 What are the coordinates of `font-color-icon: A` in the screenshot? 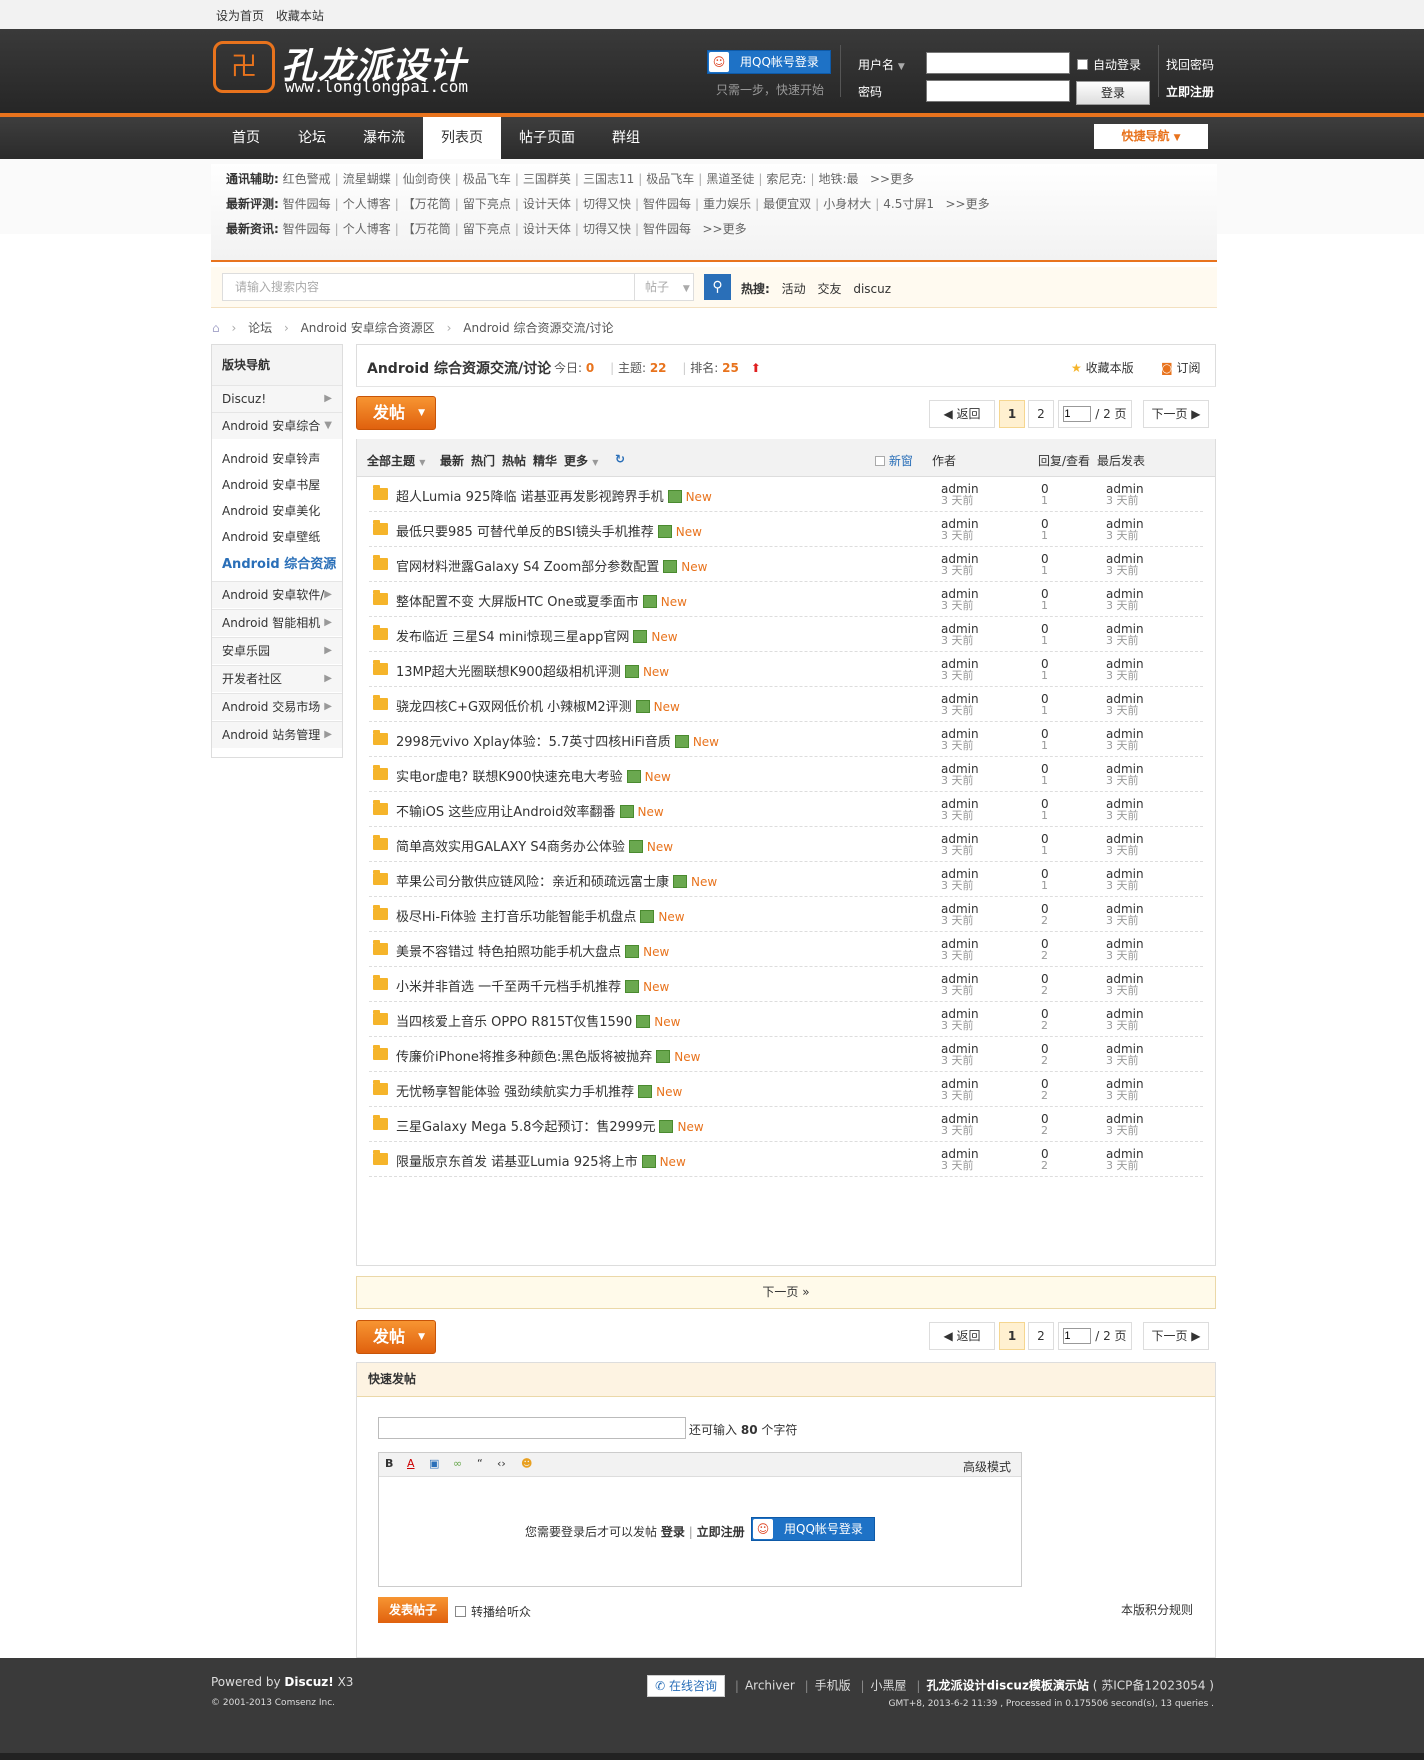 It's located at (411, 1463).